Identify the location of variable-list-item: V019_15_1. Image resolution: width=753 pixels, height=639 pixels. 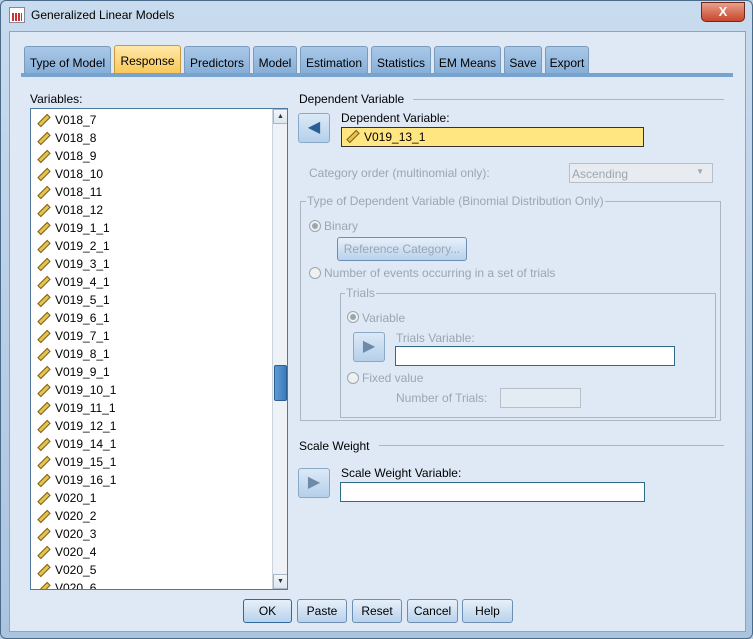
(75, 462).